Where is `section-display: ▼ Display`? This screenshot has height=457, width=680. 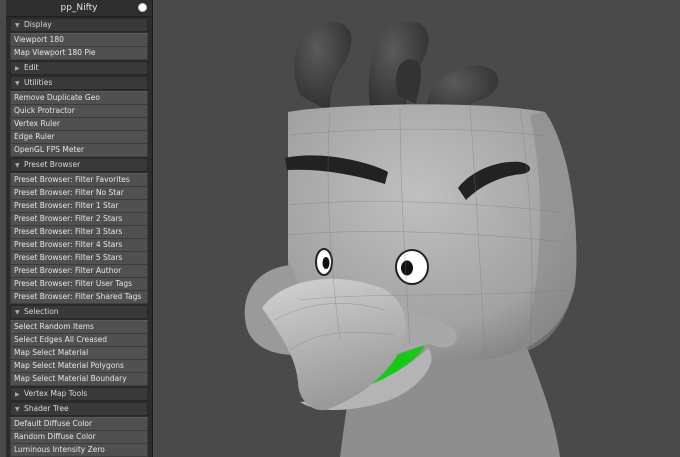
section-display: ▼ Display is located at coordinates (79, 25).